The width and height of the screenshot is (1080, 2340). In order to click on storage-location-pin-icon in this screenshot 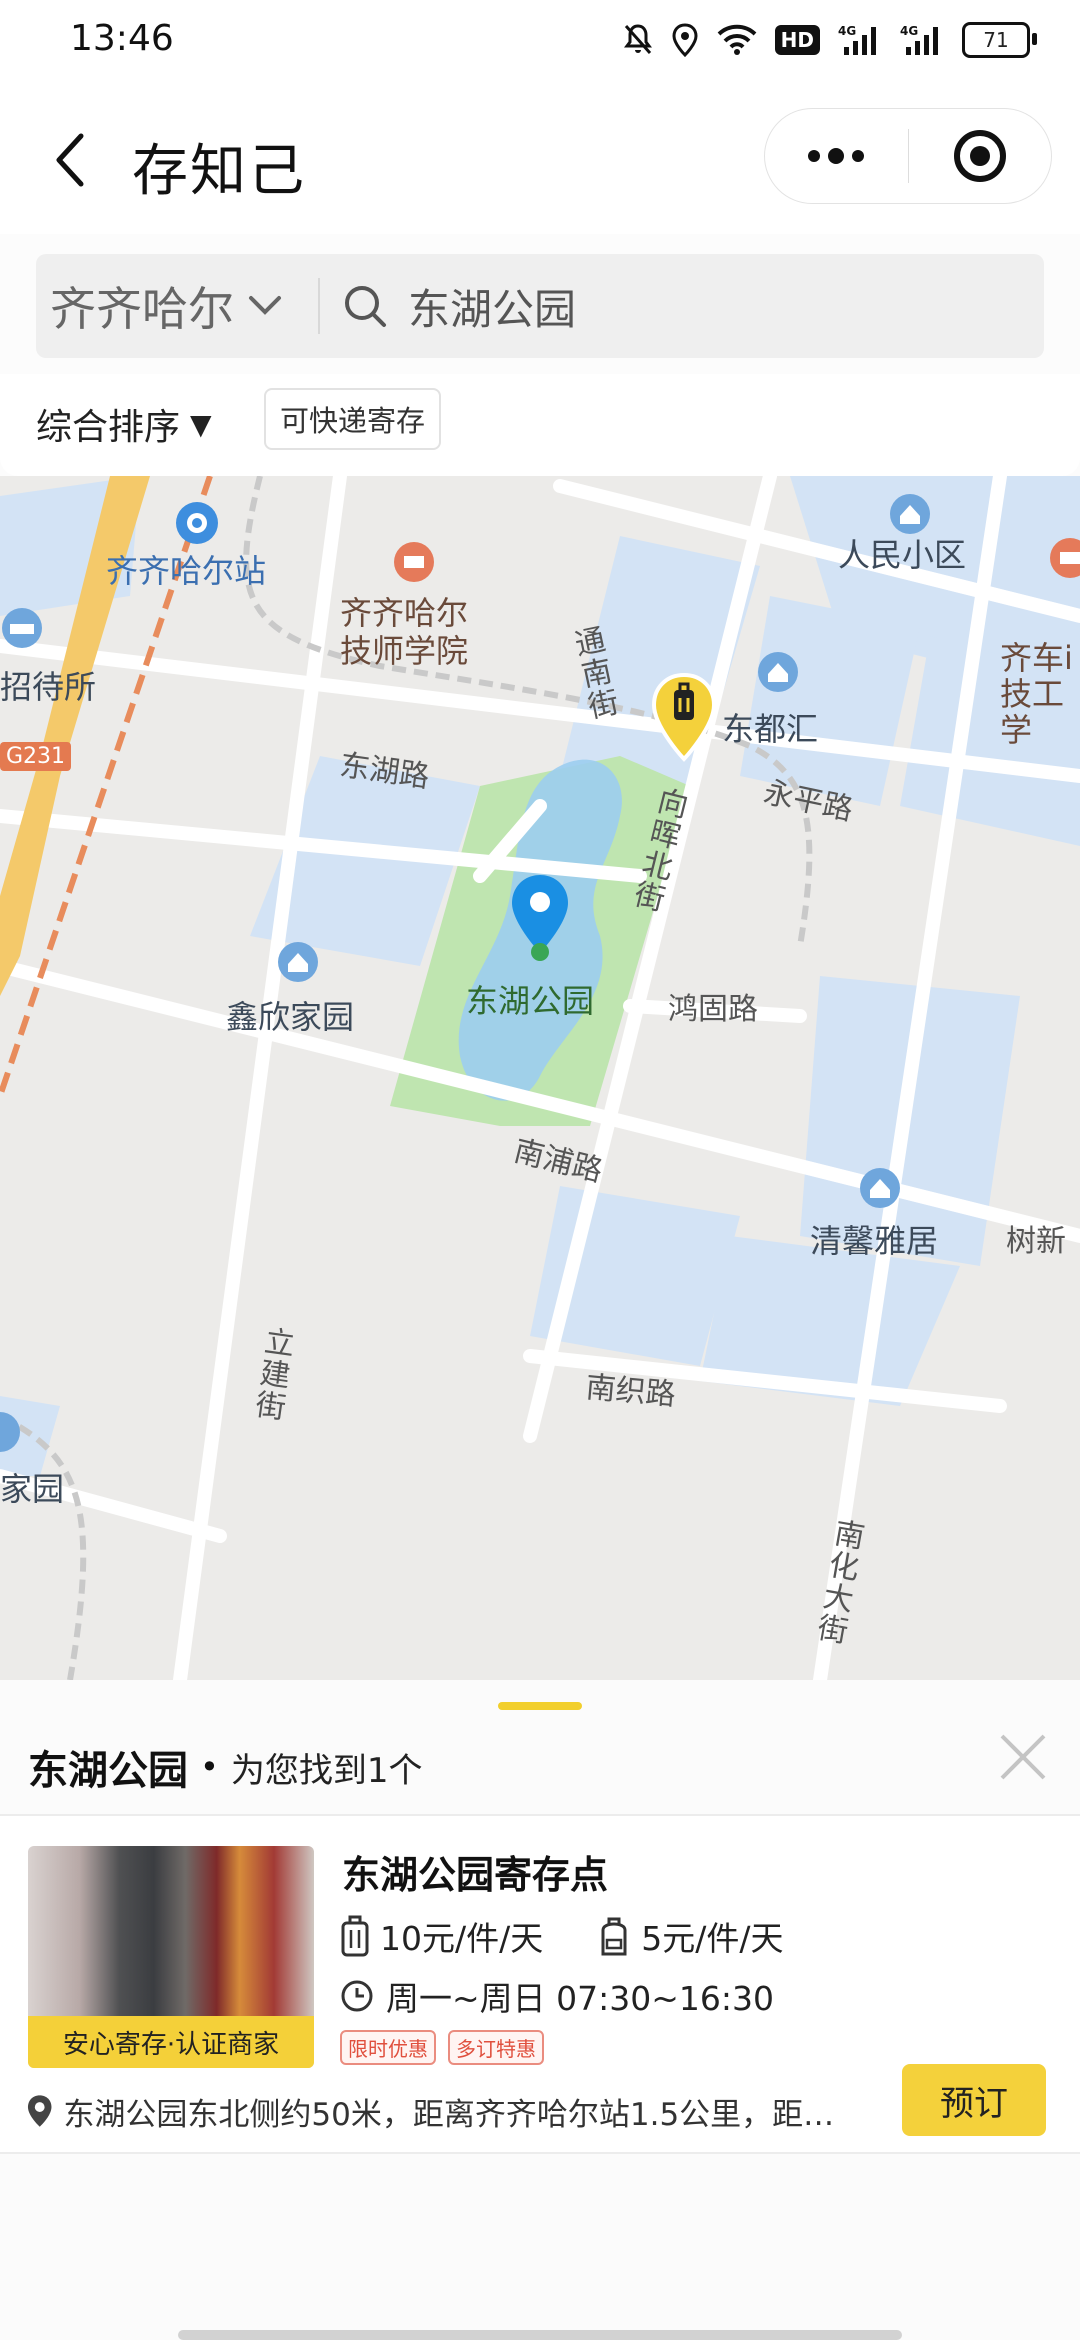, I will do `click(684, 717)`.